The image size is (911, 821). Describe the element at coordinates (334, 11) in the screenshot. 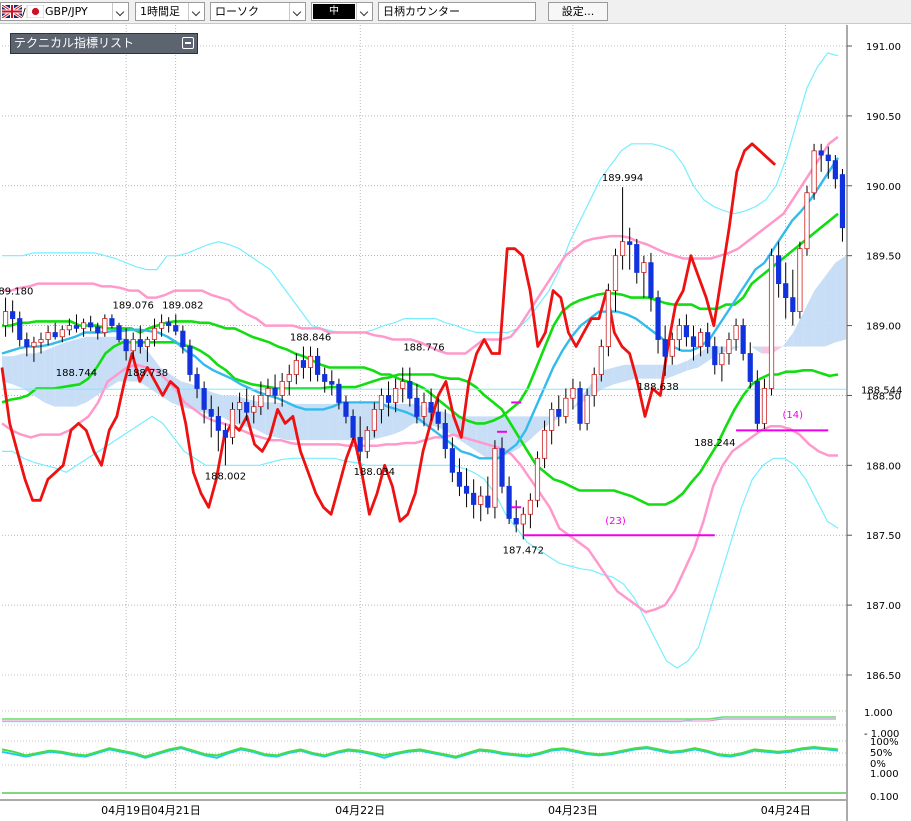

I see `size-label: 中` at that location.